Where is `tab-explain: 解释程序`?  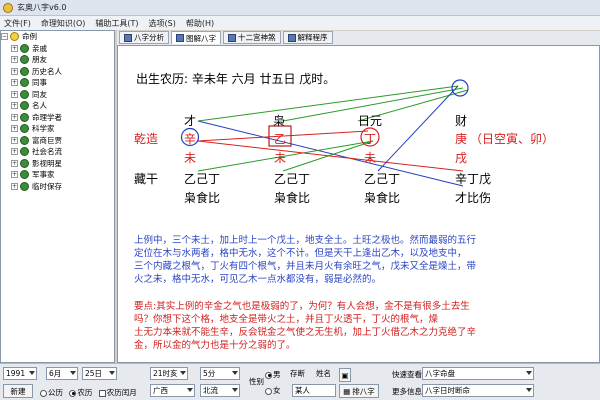
tab-explain: 解释程序 is located at coordinates (307, 37).